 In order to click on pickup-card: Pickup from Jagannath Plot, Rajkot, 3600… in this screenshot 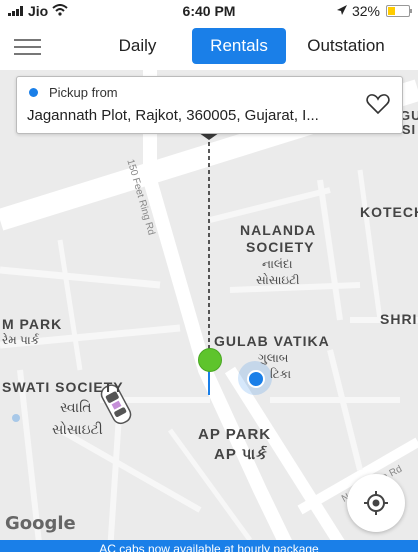, I will do `click(209, 105)`.